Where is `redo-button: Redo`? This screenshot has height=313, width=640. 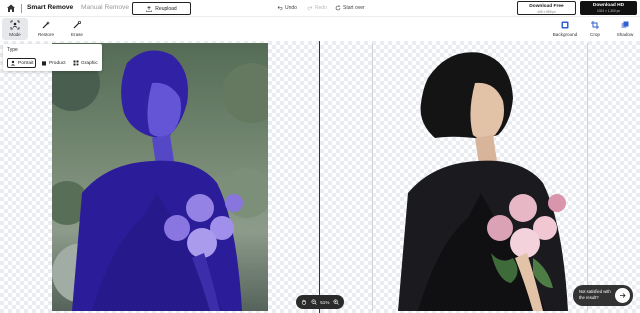
redo-button: Redo is located at coordinates (317, 8).